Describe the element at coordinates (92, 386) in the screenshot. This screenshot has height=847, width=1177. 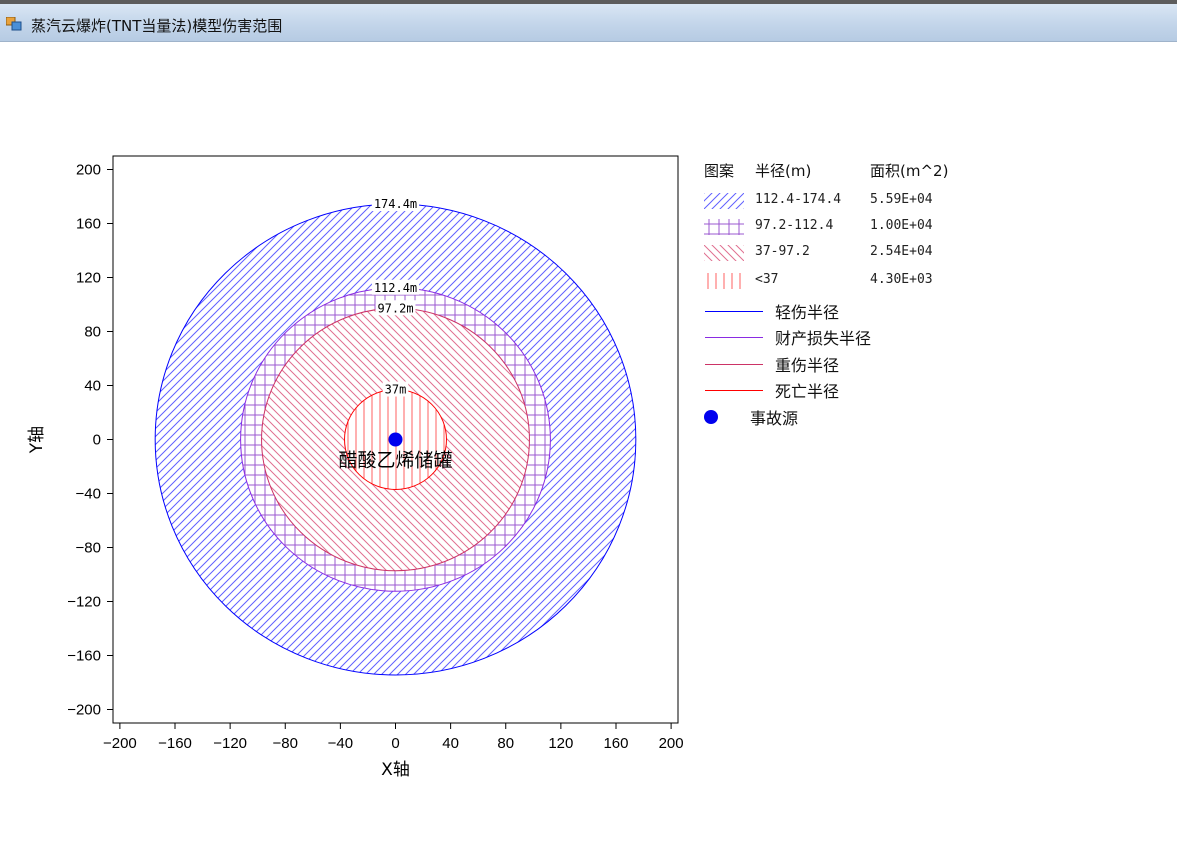
I see `y-tick-label: 40` at that location.